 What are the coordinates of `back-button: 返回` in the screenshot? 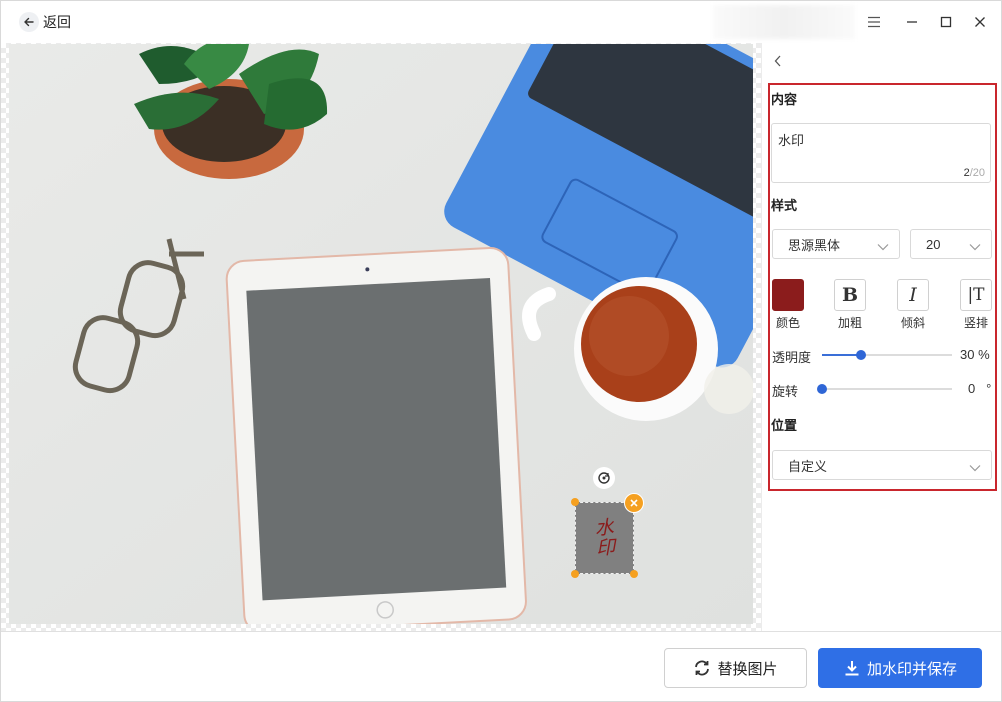 It's located at (45, 22).